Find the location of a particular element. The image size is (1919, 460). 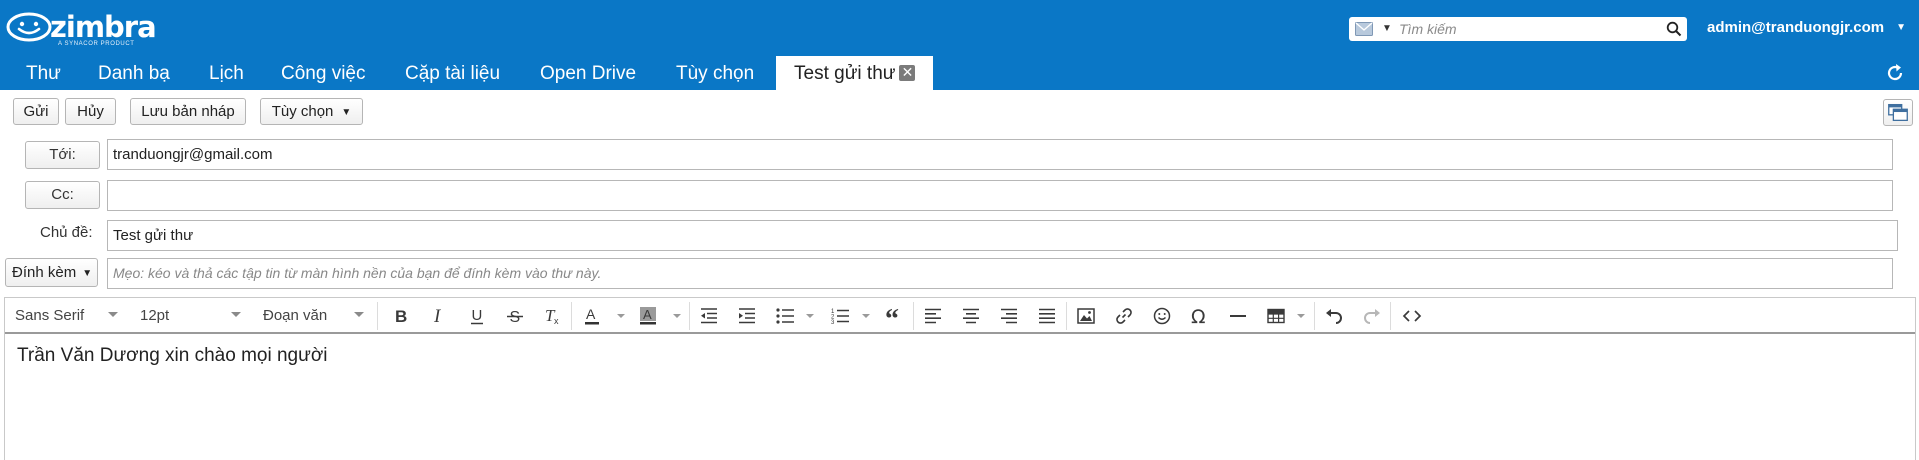

search-input is located at coordinates (1529, 29).